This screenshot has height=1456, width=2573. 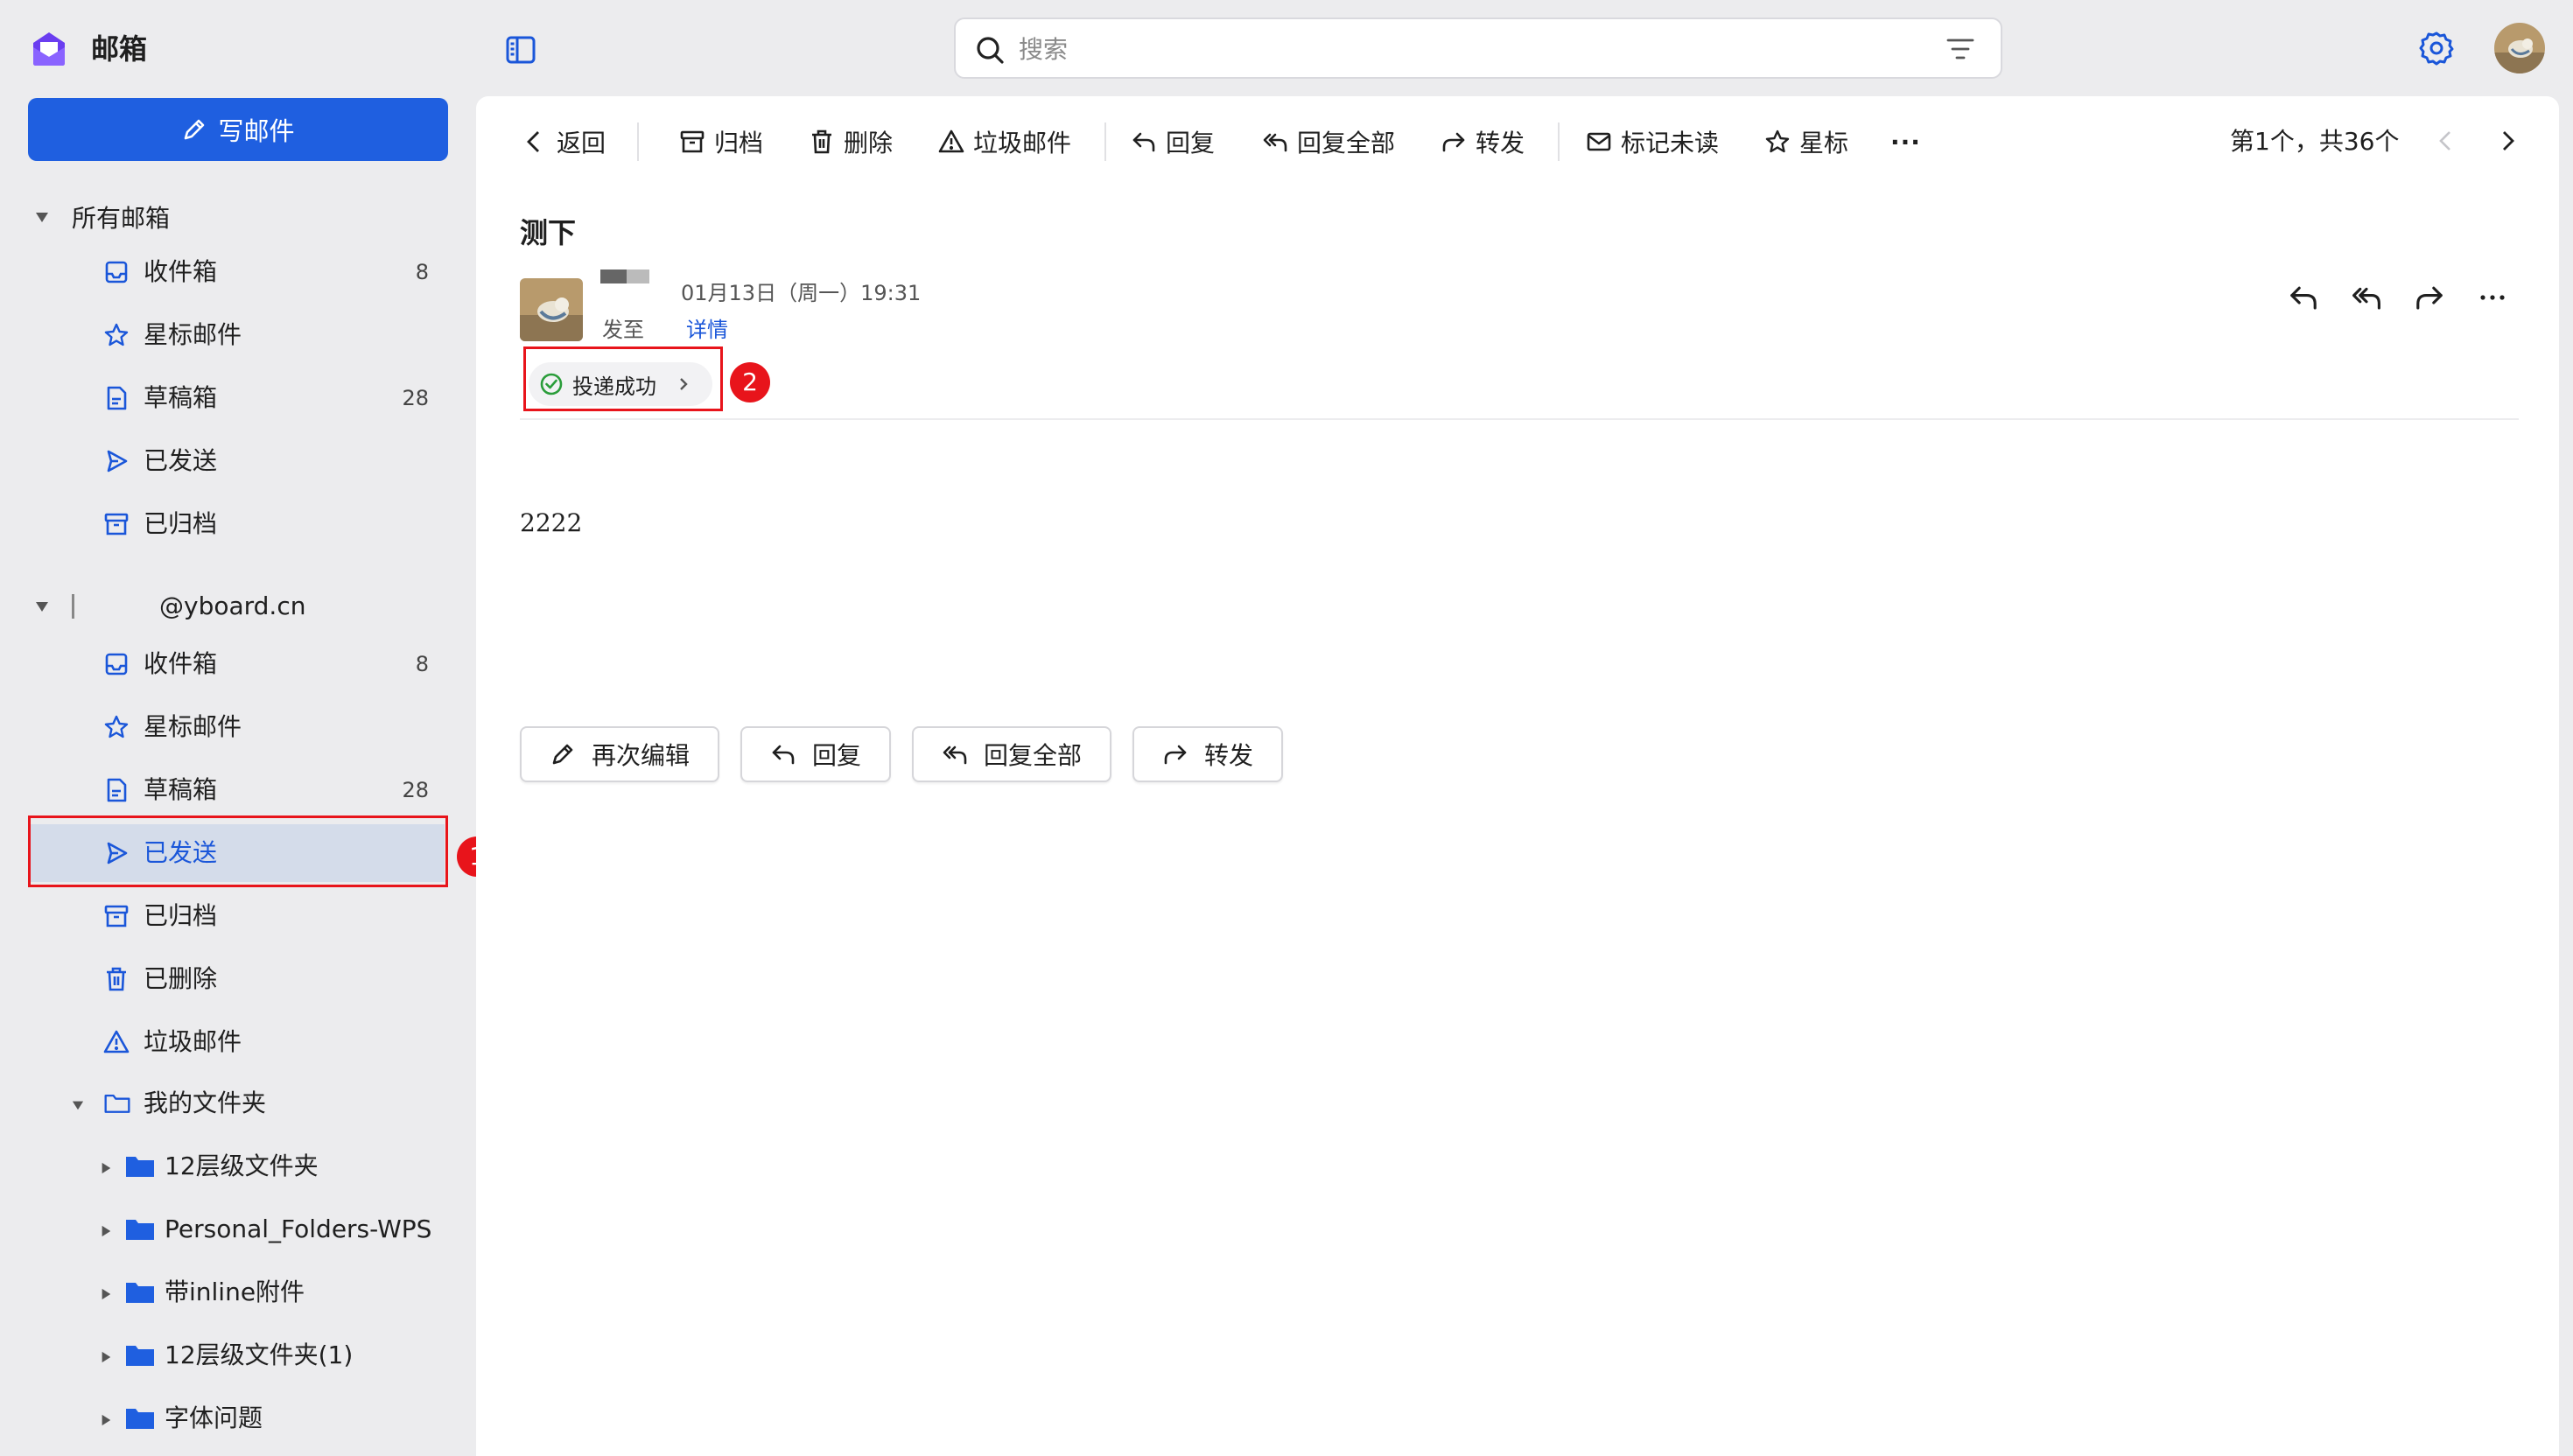 What do you see at coordinates (237, 272) in the screenshot?
I see `sidebar-item-inbox-all: 收件箱 8` at bounding box center [237, 272].